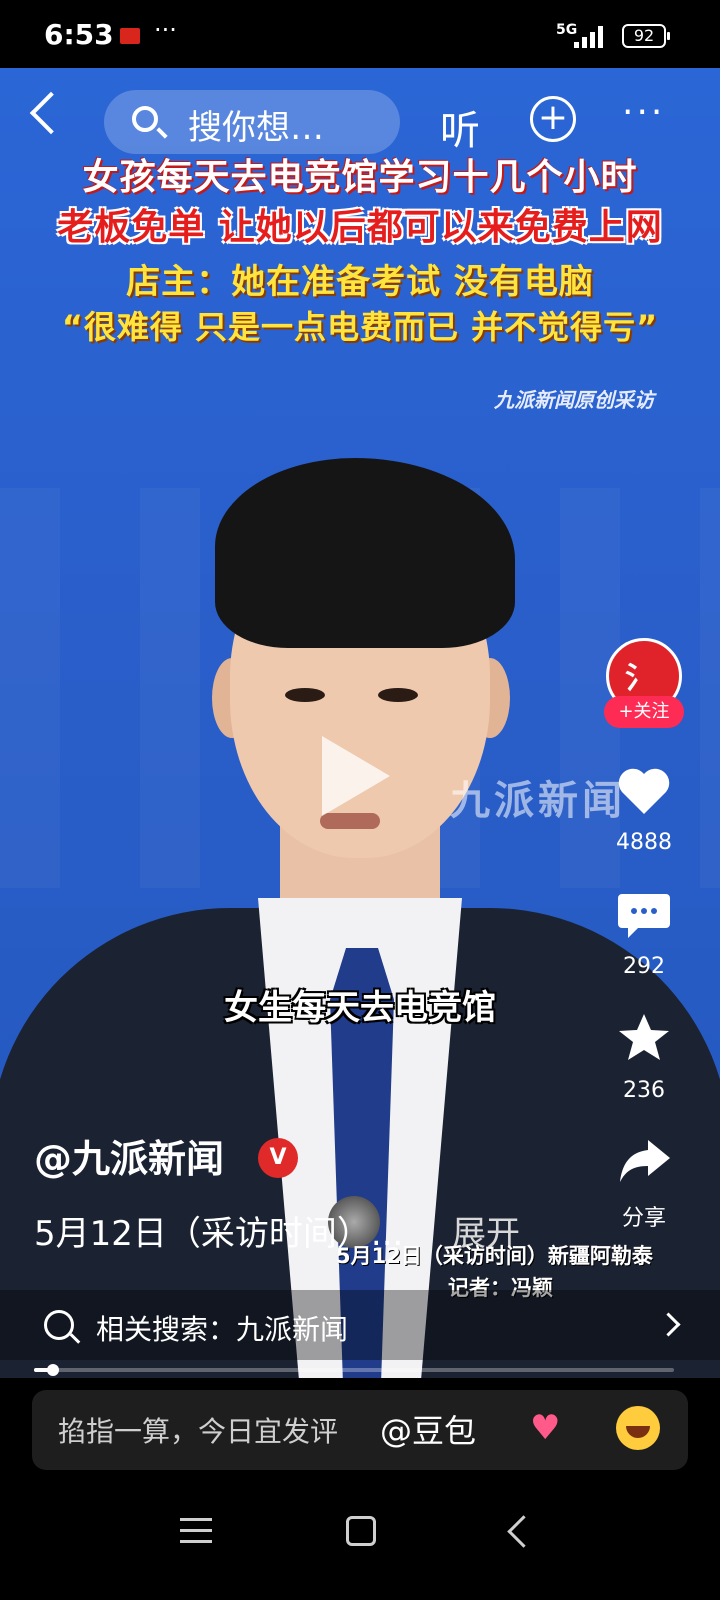  I want to click on headline-line-1: 女孩每天去电竞馆学习十几个小时, so click(360, 177).